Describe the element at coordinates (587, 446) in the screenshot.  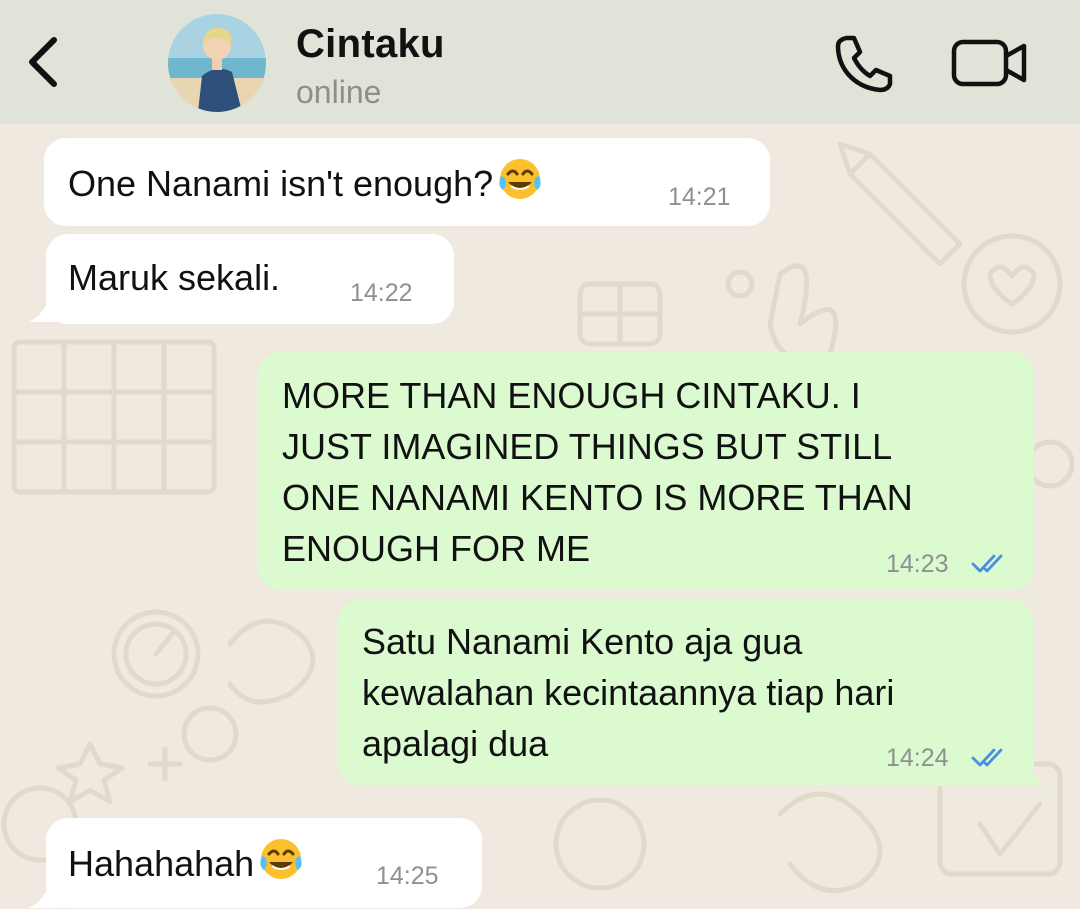
I see `message-line: JUST IMAGINED THINGS BUT STILL` at that location.